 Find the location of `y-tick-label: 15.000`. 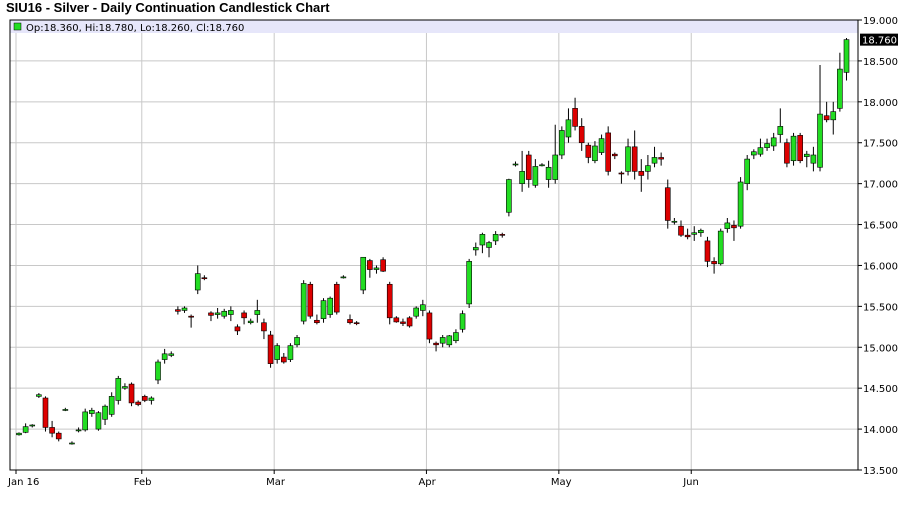

y-tick-label: 15.000 is located at coordinates (880, 348).